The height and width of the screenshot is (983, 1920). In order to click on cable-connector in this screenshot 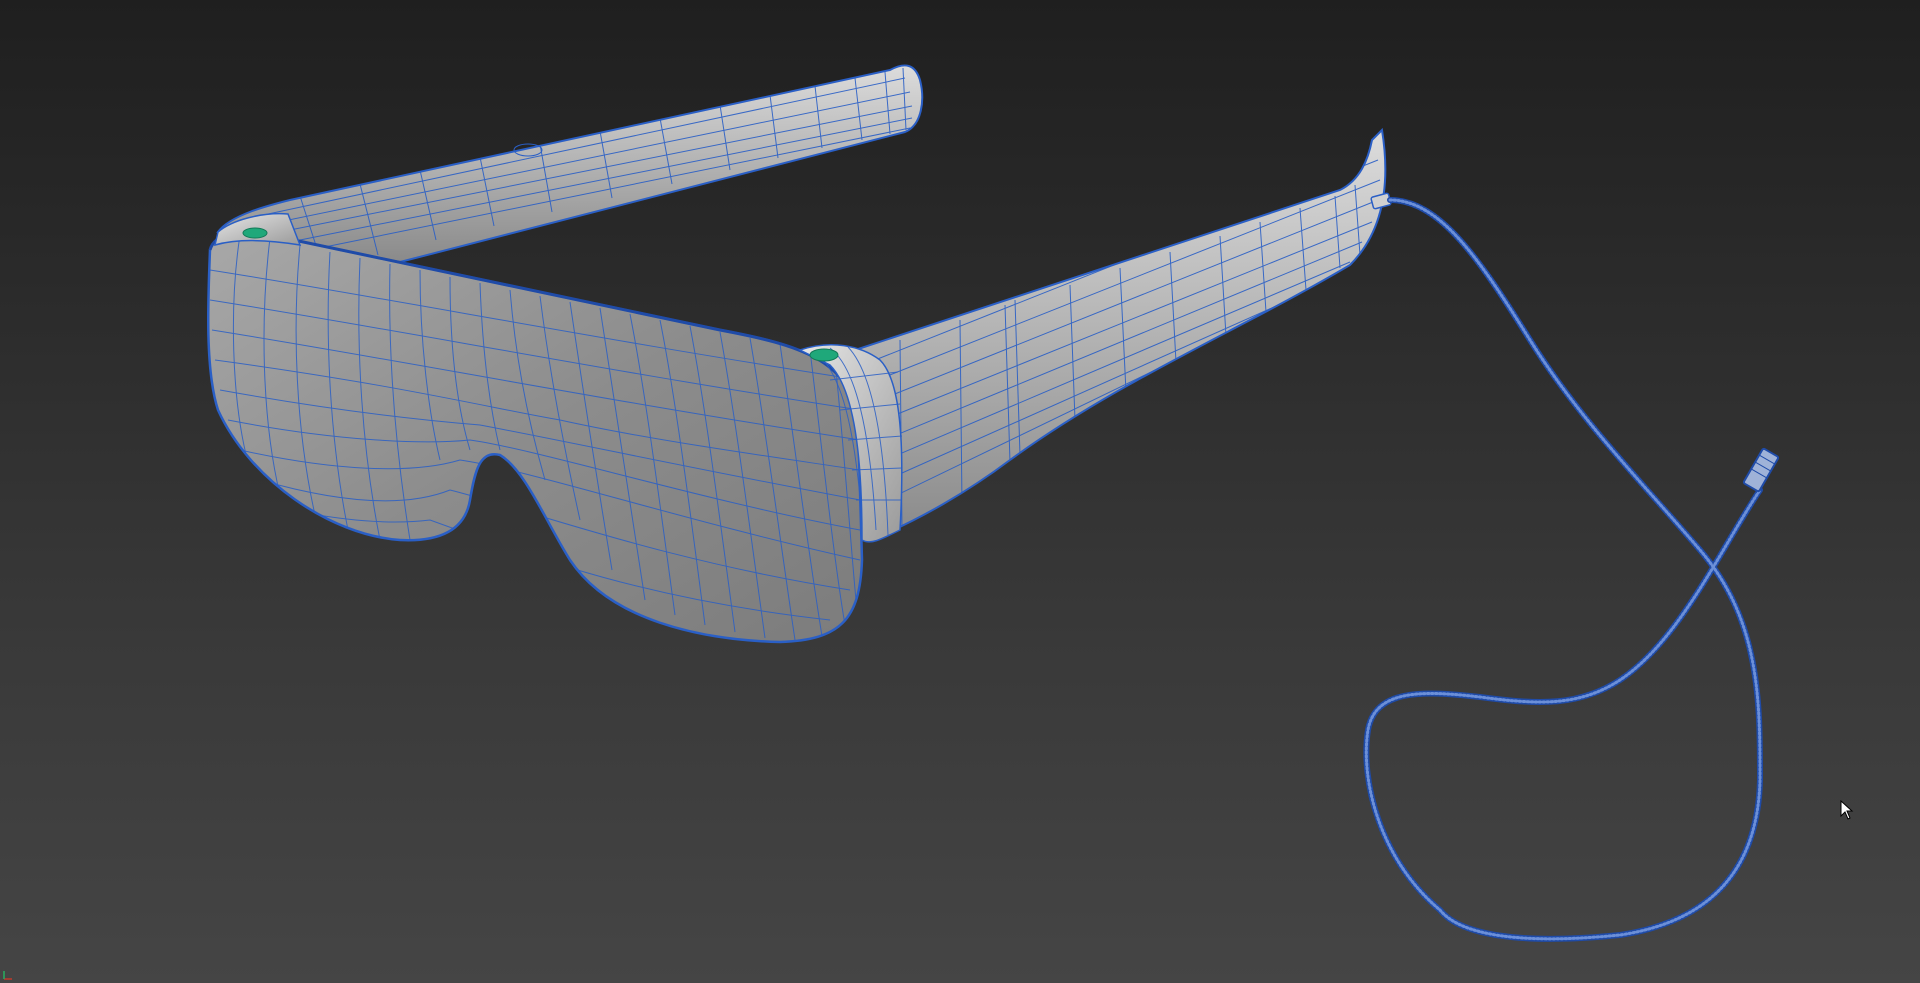, I will do `click(1761, 470)`.